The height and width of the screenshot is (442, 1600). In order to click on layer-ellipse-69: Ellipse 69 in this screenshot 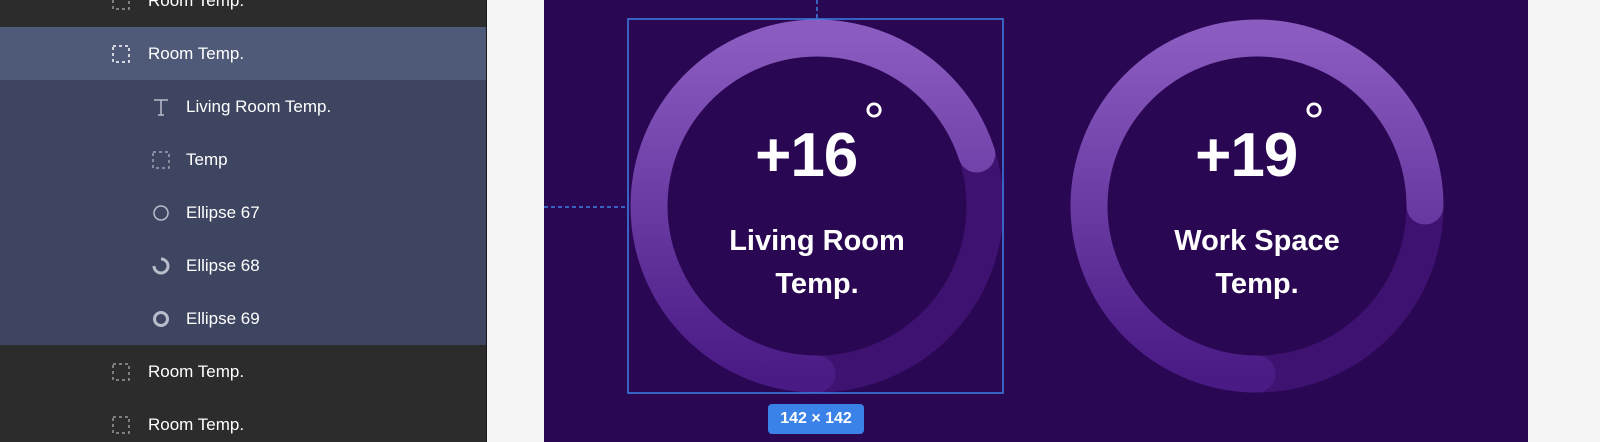, I will do `click(243, 318)`.